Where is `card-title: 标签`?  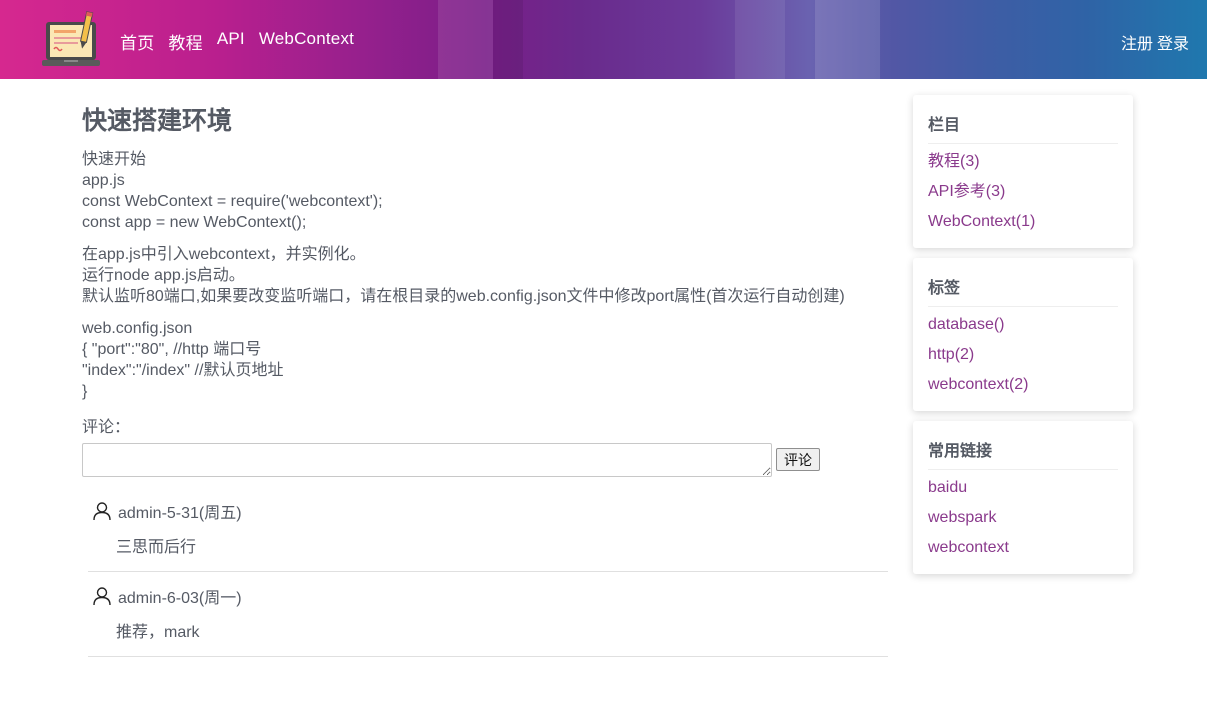
card-title: 标签 is located at coordinates (1023, 290).